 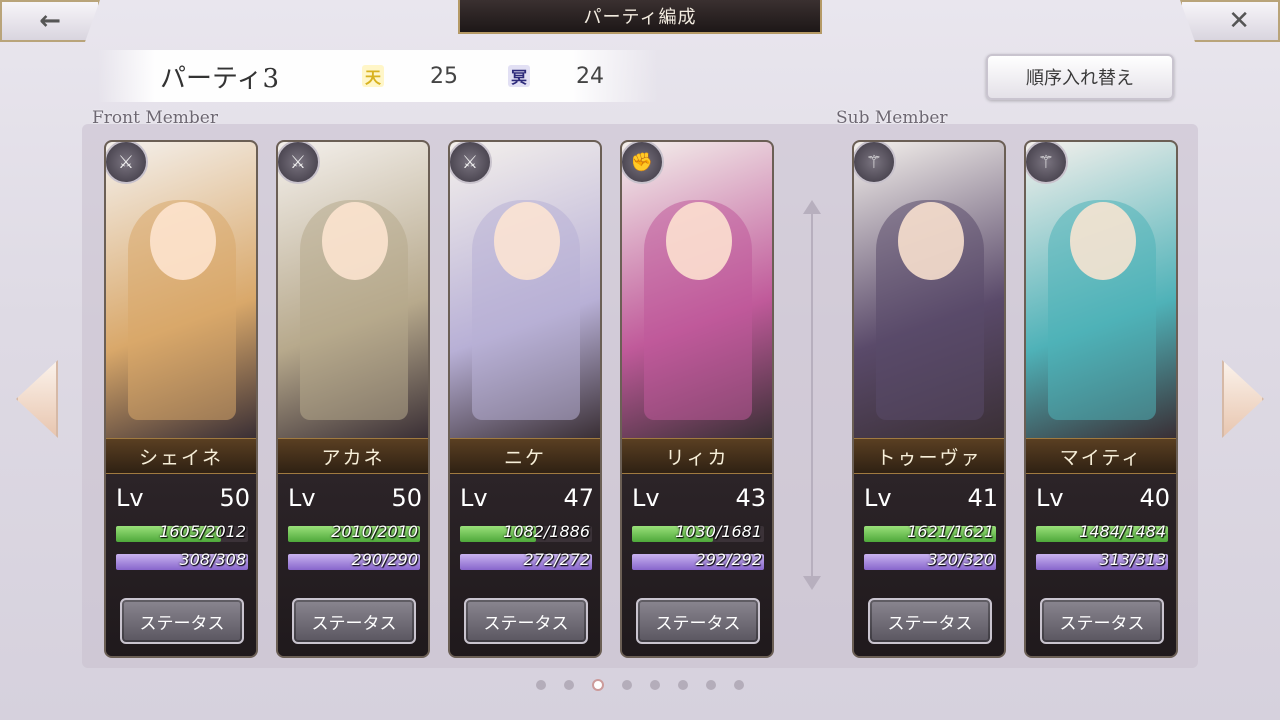 I want to click on member-stats: Lv 43 1030/1681 292/292 ステータス, so click(x=697, y=565).